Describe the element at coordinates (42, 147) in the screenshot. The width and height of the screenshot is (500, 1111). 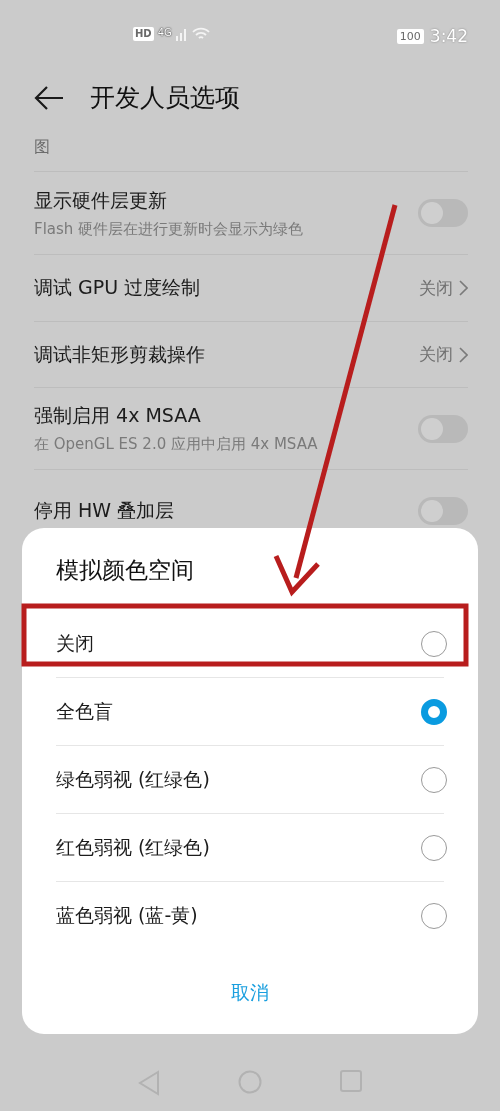
I see `section-label: 图` at that location.